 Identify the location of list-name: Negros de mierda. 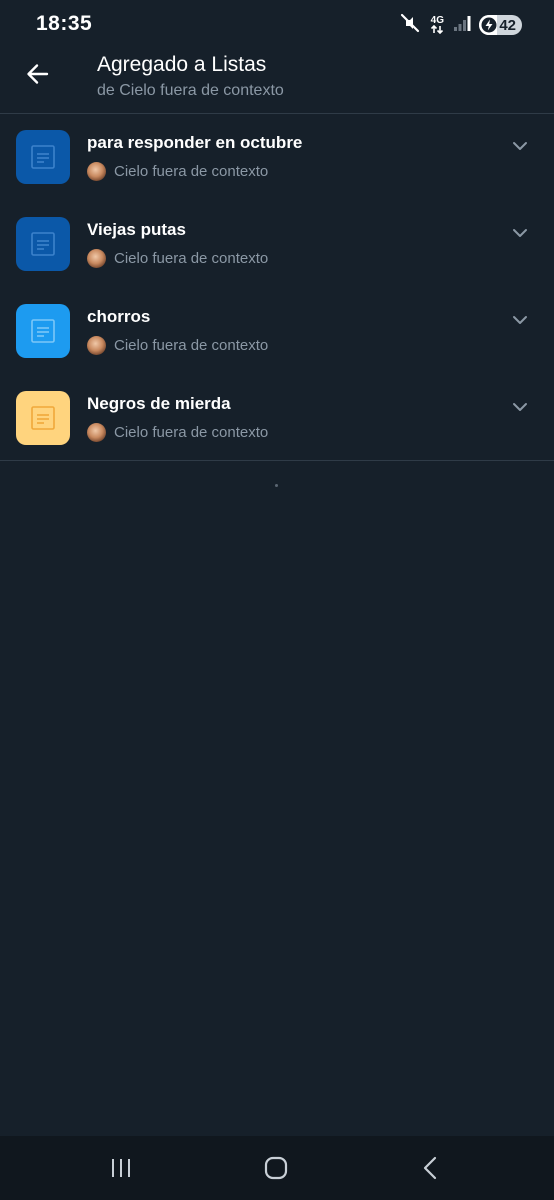
(159, 403).